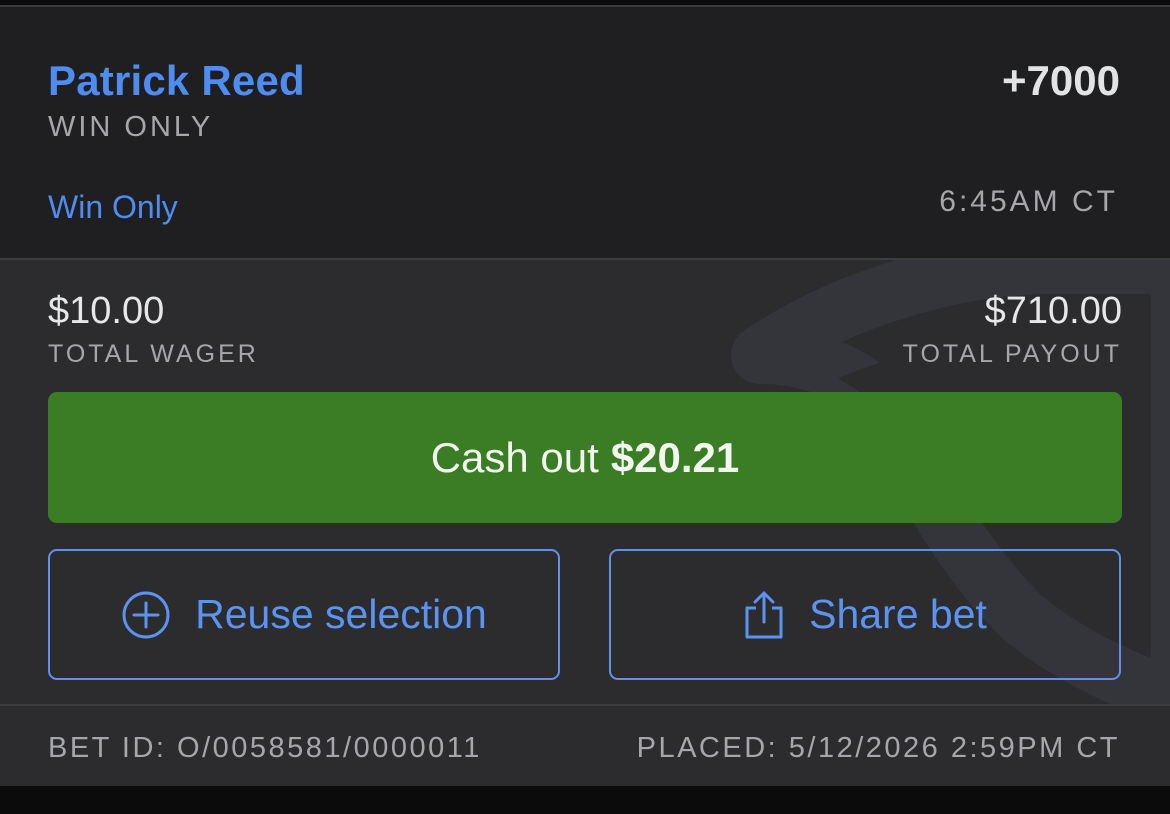  What do you see at coordinates (514, 457) in the screenshot?
I see `cash-out-label: Cash out` at bounding box center [514, 457].